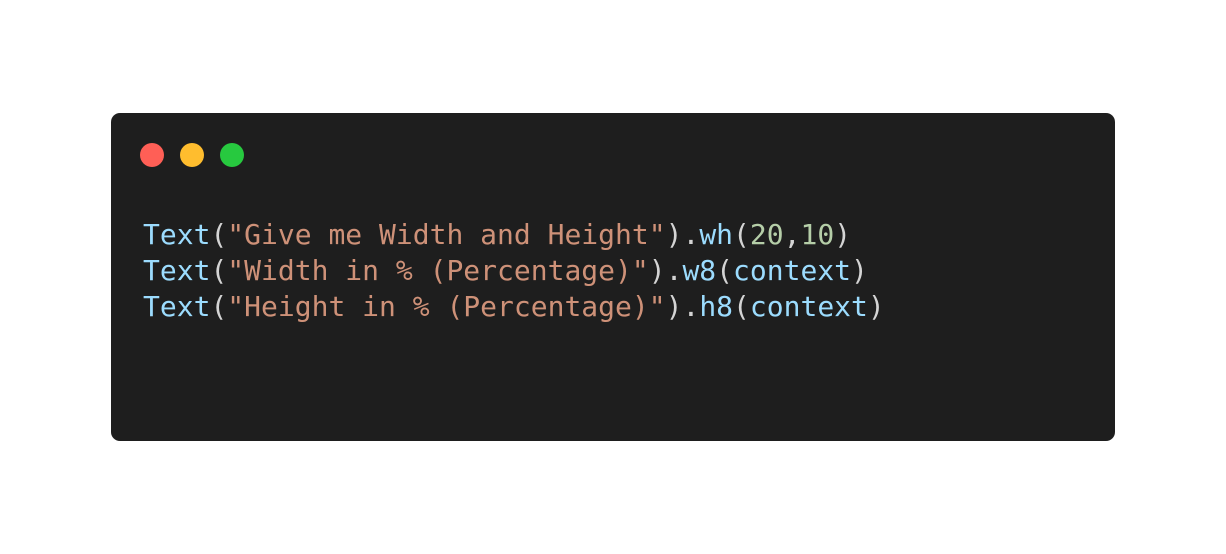  I want to click on window-controls, so click(192, 155).